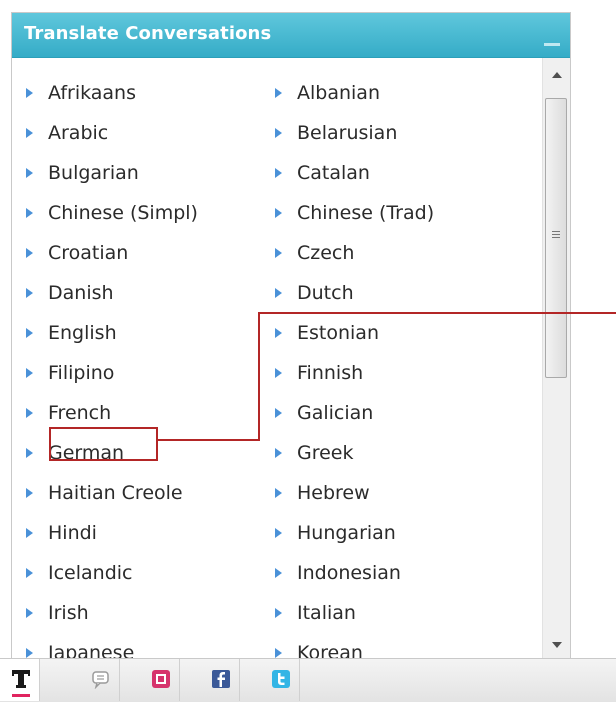 Image resolution: width=616 pixels, height=702 pixels. Describe the element at coordinates (143, 133) in the screenshot. I see `language-item: Arabic` at that location.